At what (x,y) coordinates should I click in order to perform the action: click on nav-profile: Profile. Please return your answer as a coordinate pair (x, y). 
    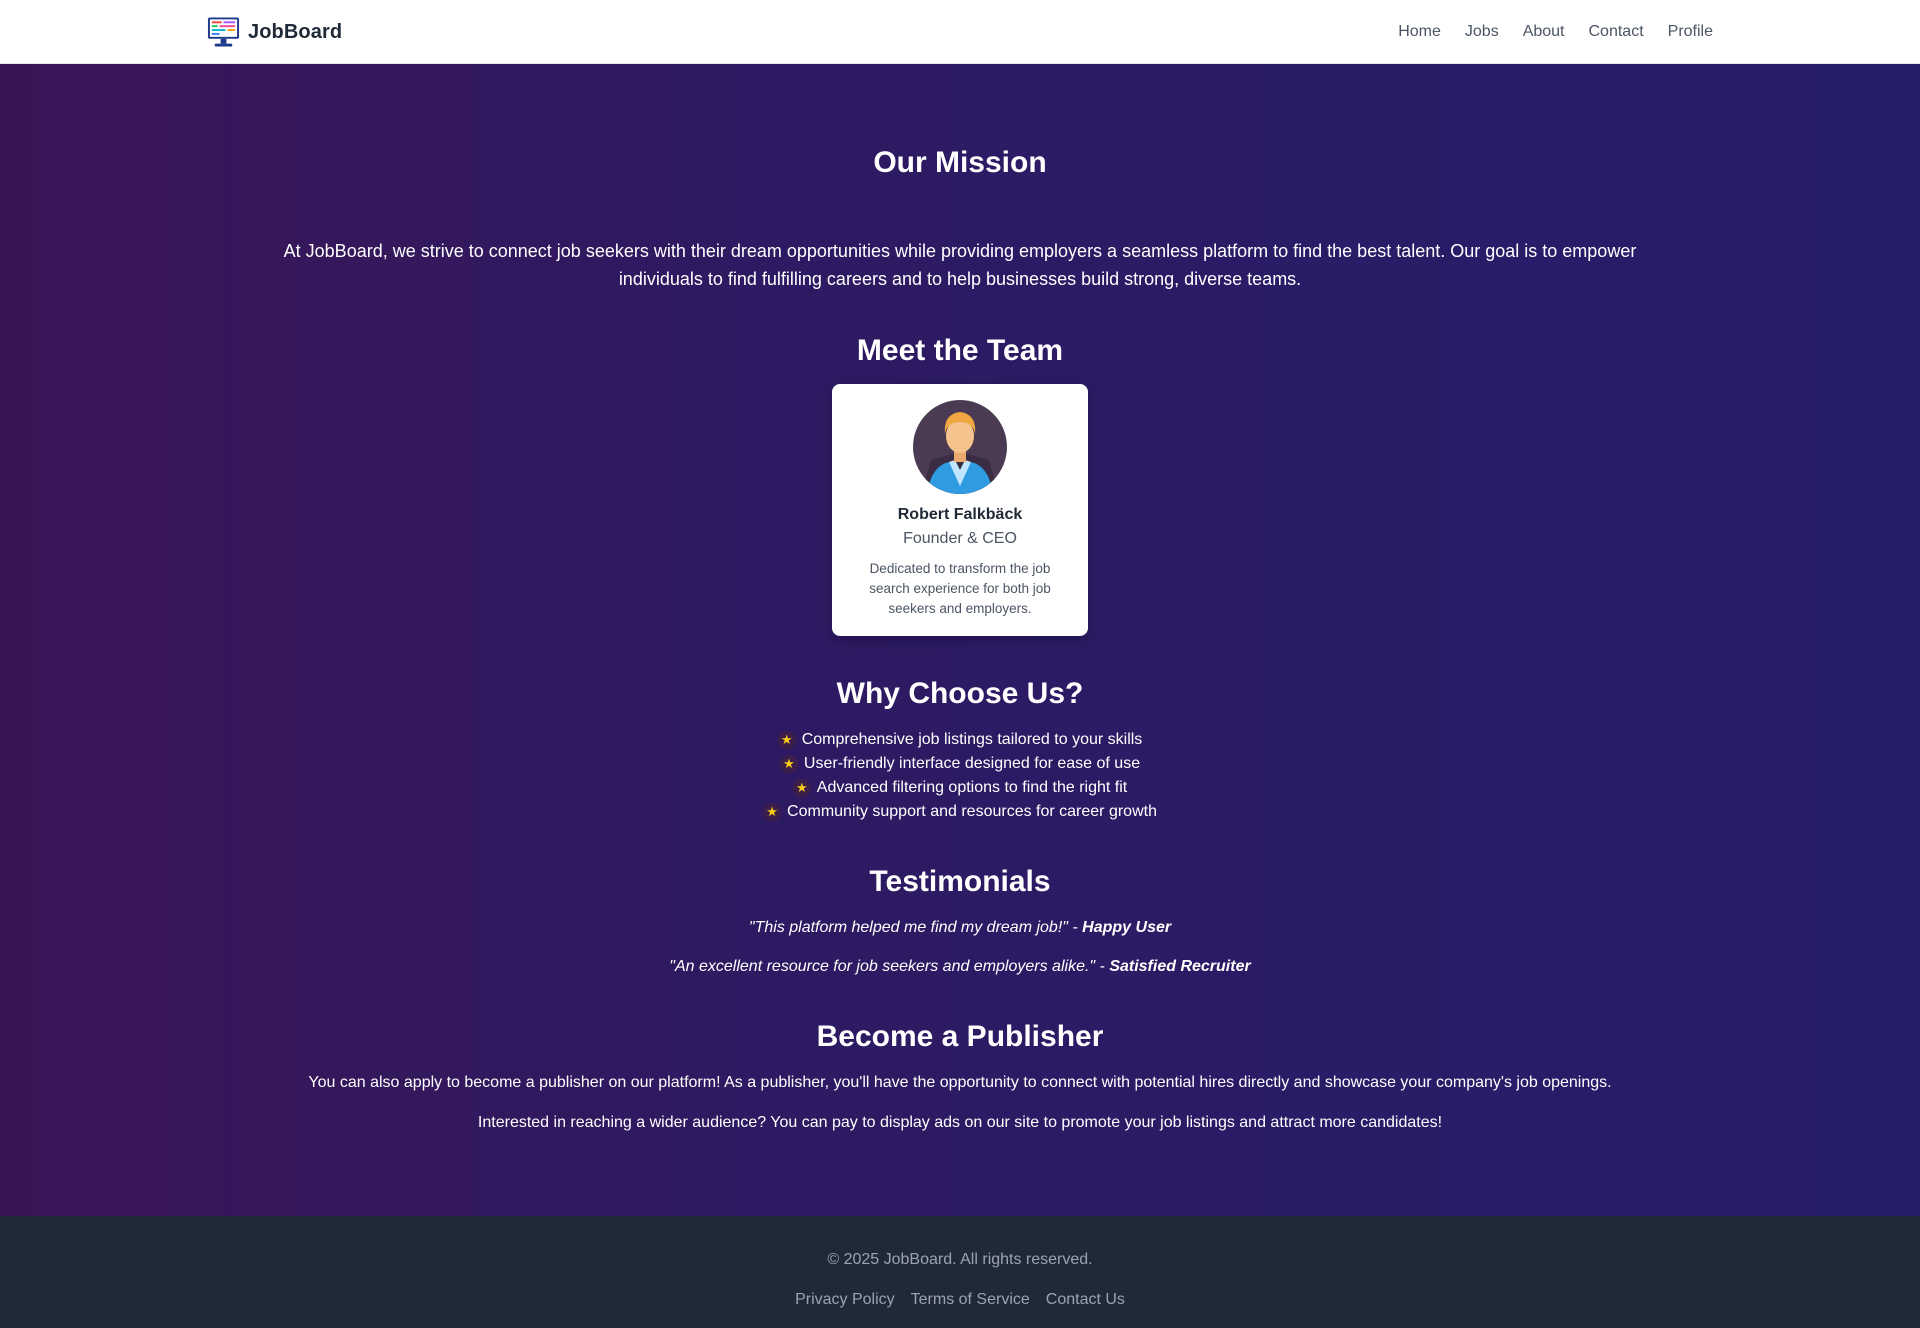
    Looking at the image, I should click on (1690, 32).